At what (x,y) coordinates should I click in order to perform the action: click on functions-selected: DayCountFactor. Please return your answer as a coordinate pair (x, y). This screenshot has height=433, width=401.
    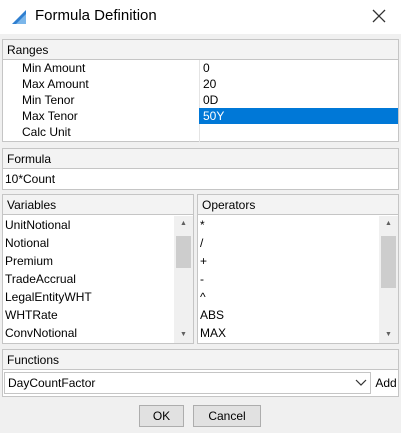
    Looking at the image, I should click on (52, 383).